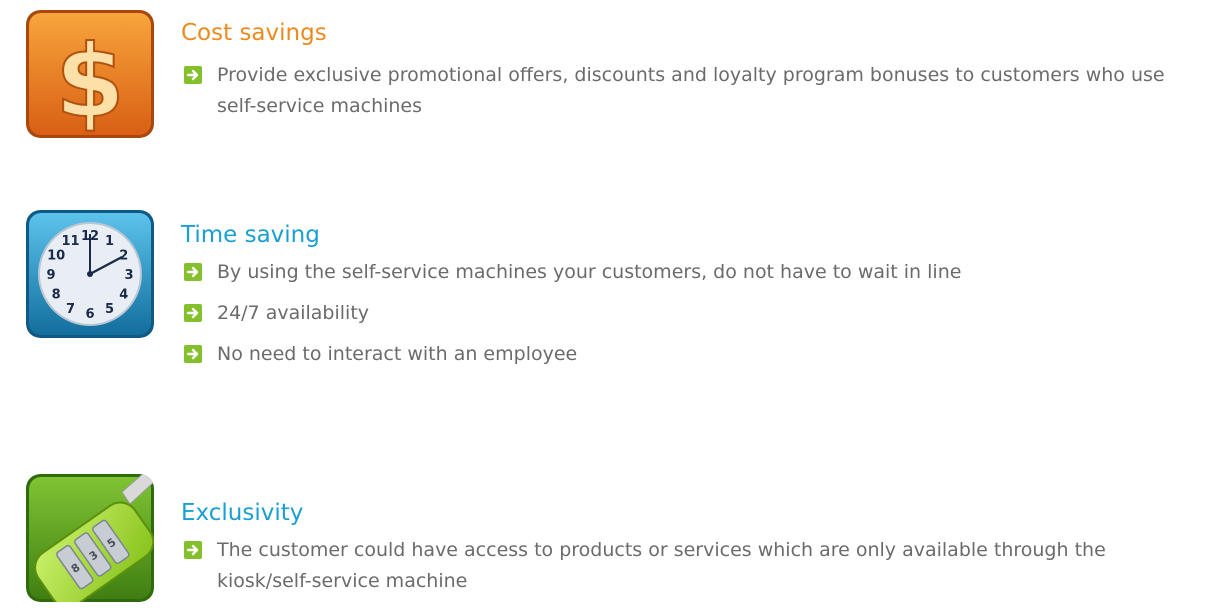 Image resolution: width=1219 pixels, height=612 pixels. I want to click on clock-number: 7, so click(70, 309).